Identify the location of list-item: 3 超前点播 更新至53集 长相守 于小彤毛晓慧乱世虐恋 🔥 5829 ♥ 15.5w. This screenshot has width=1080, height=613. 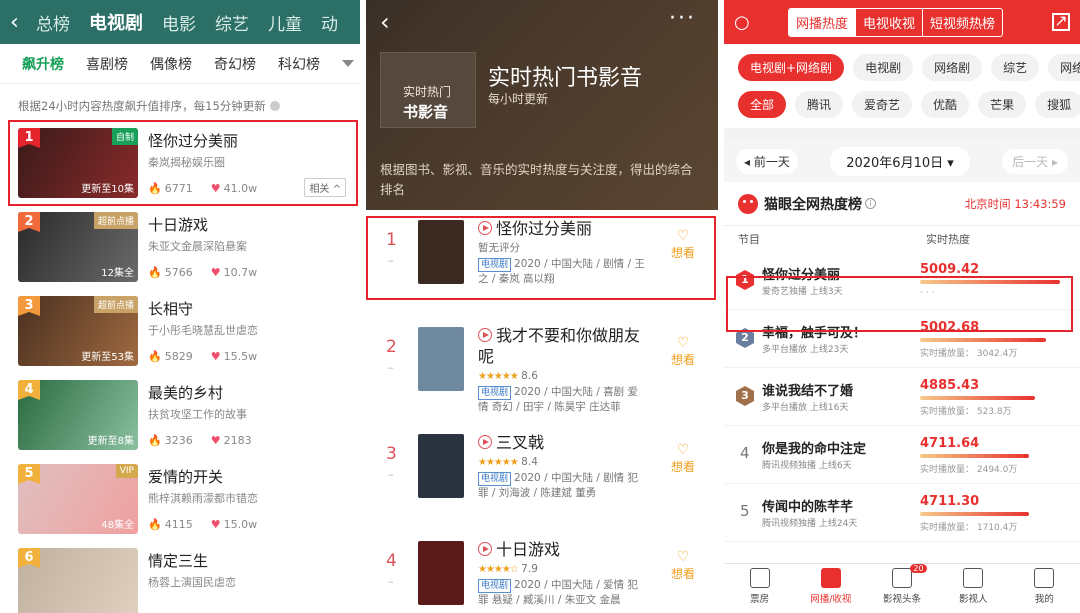
(180, 332).